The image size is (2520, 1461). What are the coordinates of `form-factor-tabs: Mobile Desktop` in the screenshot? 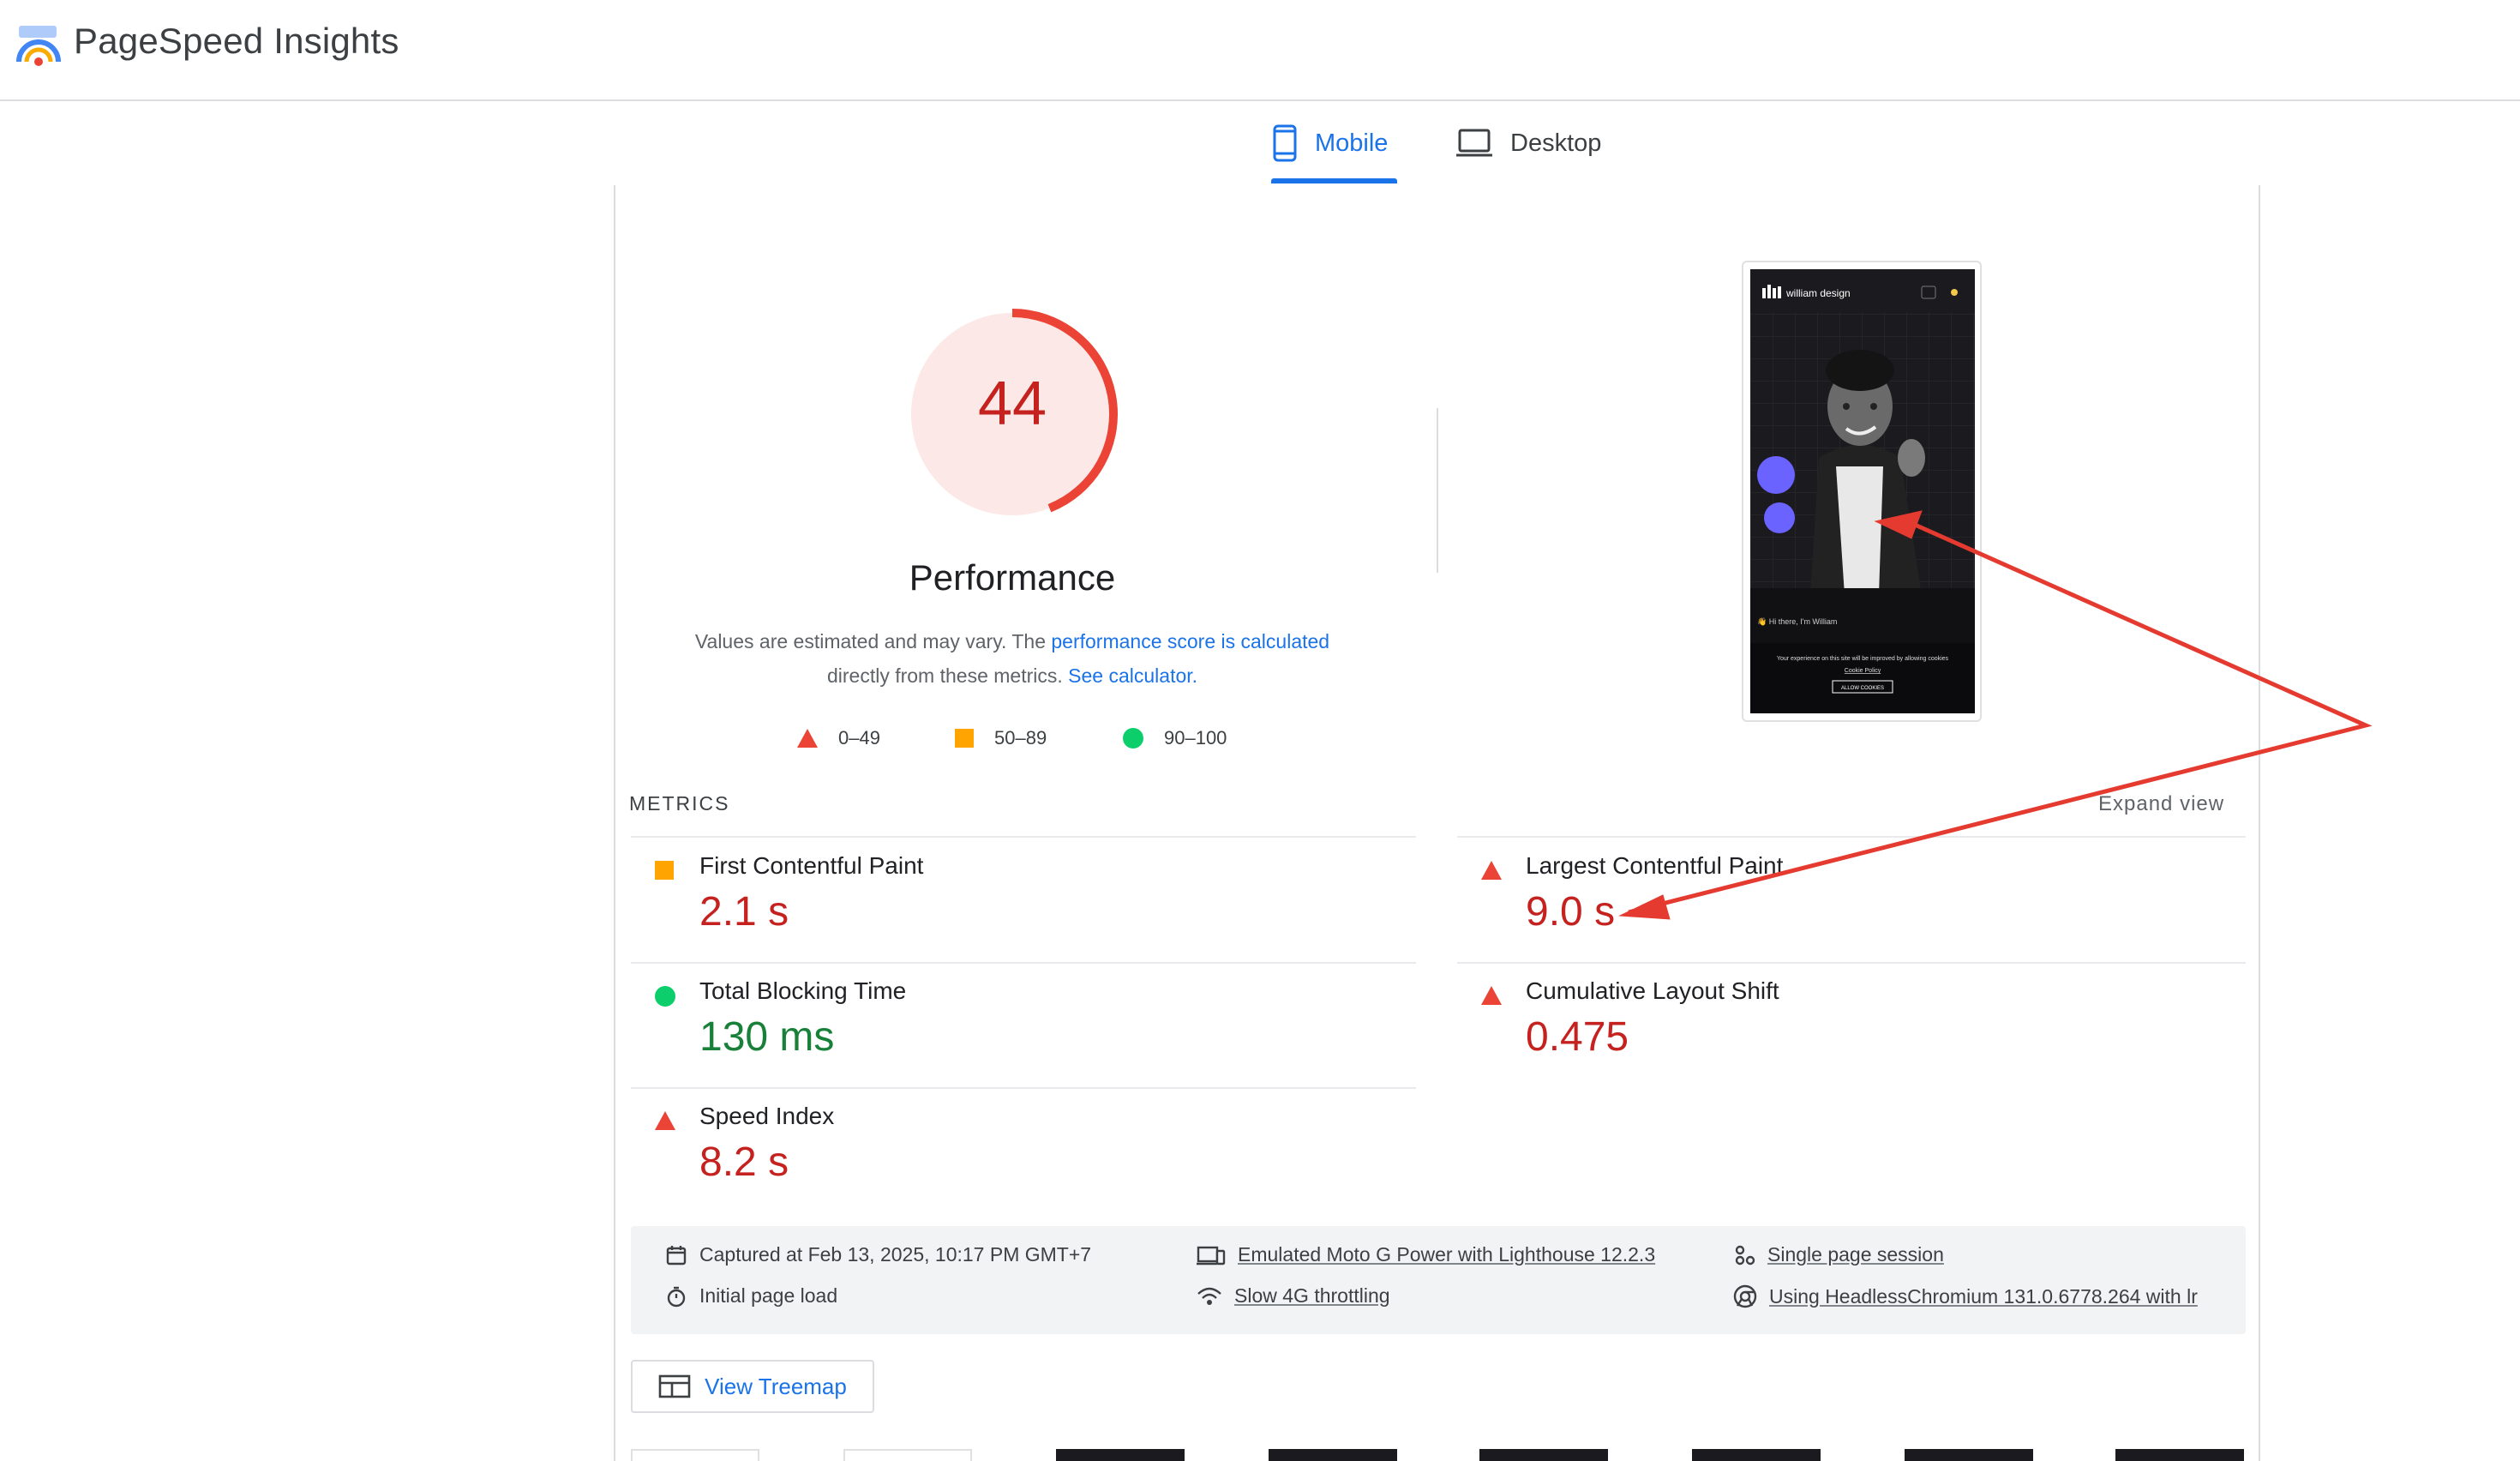 It's located at (1260, 143).